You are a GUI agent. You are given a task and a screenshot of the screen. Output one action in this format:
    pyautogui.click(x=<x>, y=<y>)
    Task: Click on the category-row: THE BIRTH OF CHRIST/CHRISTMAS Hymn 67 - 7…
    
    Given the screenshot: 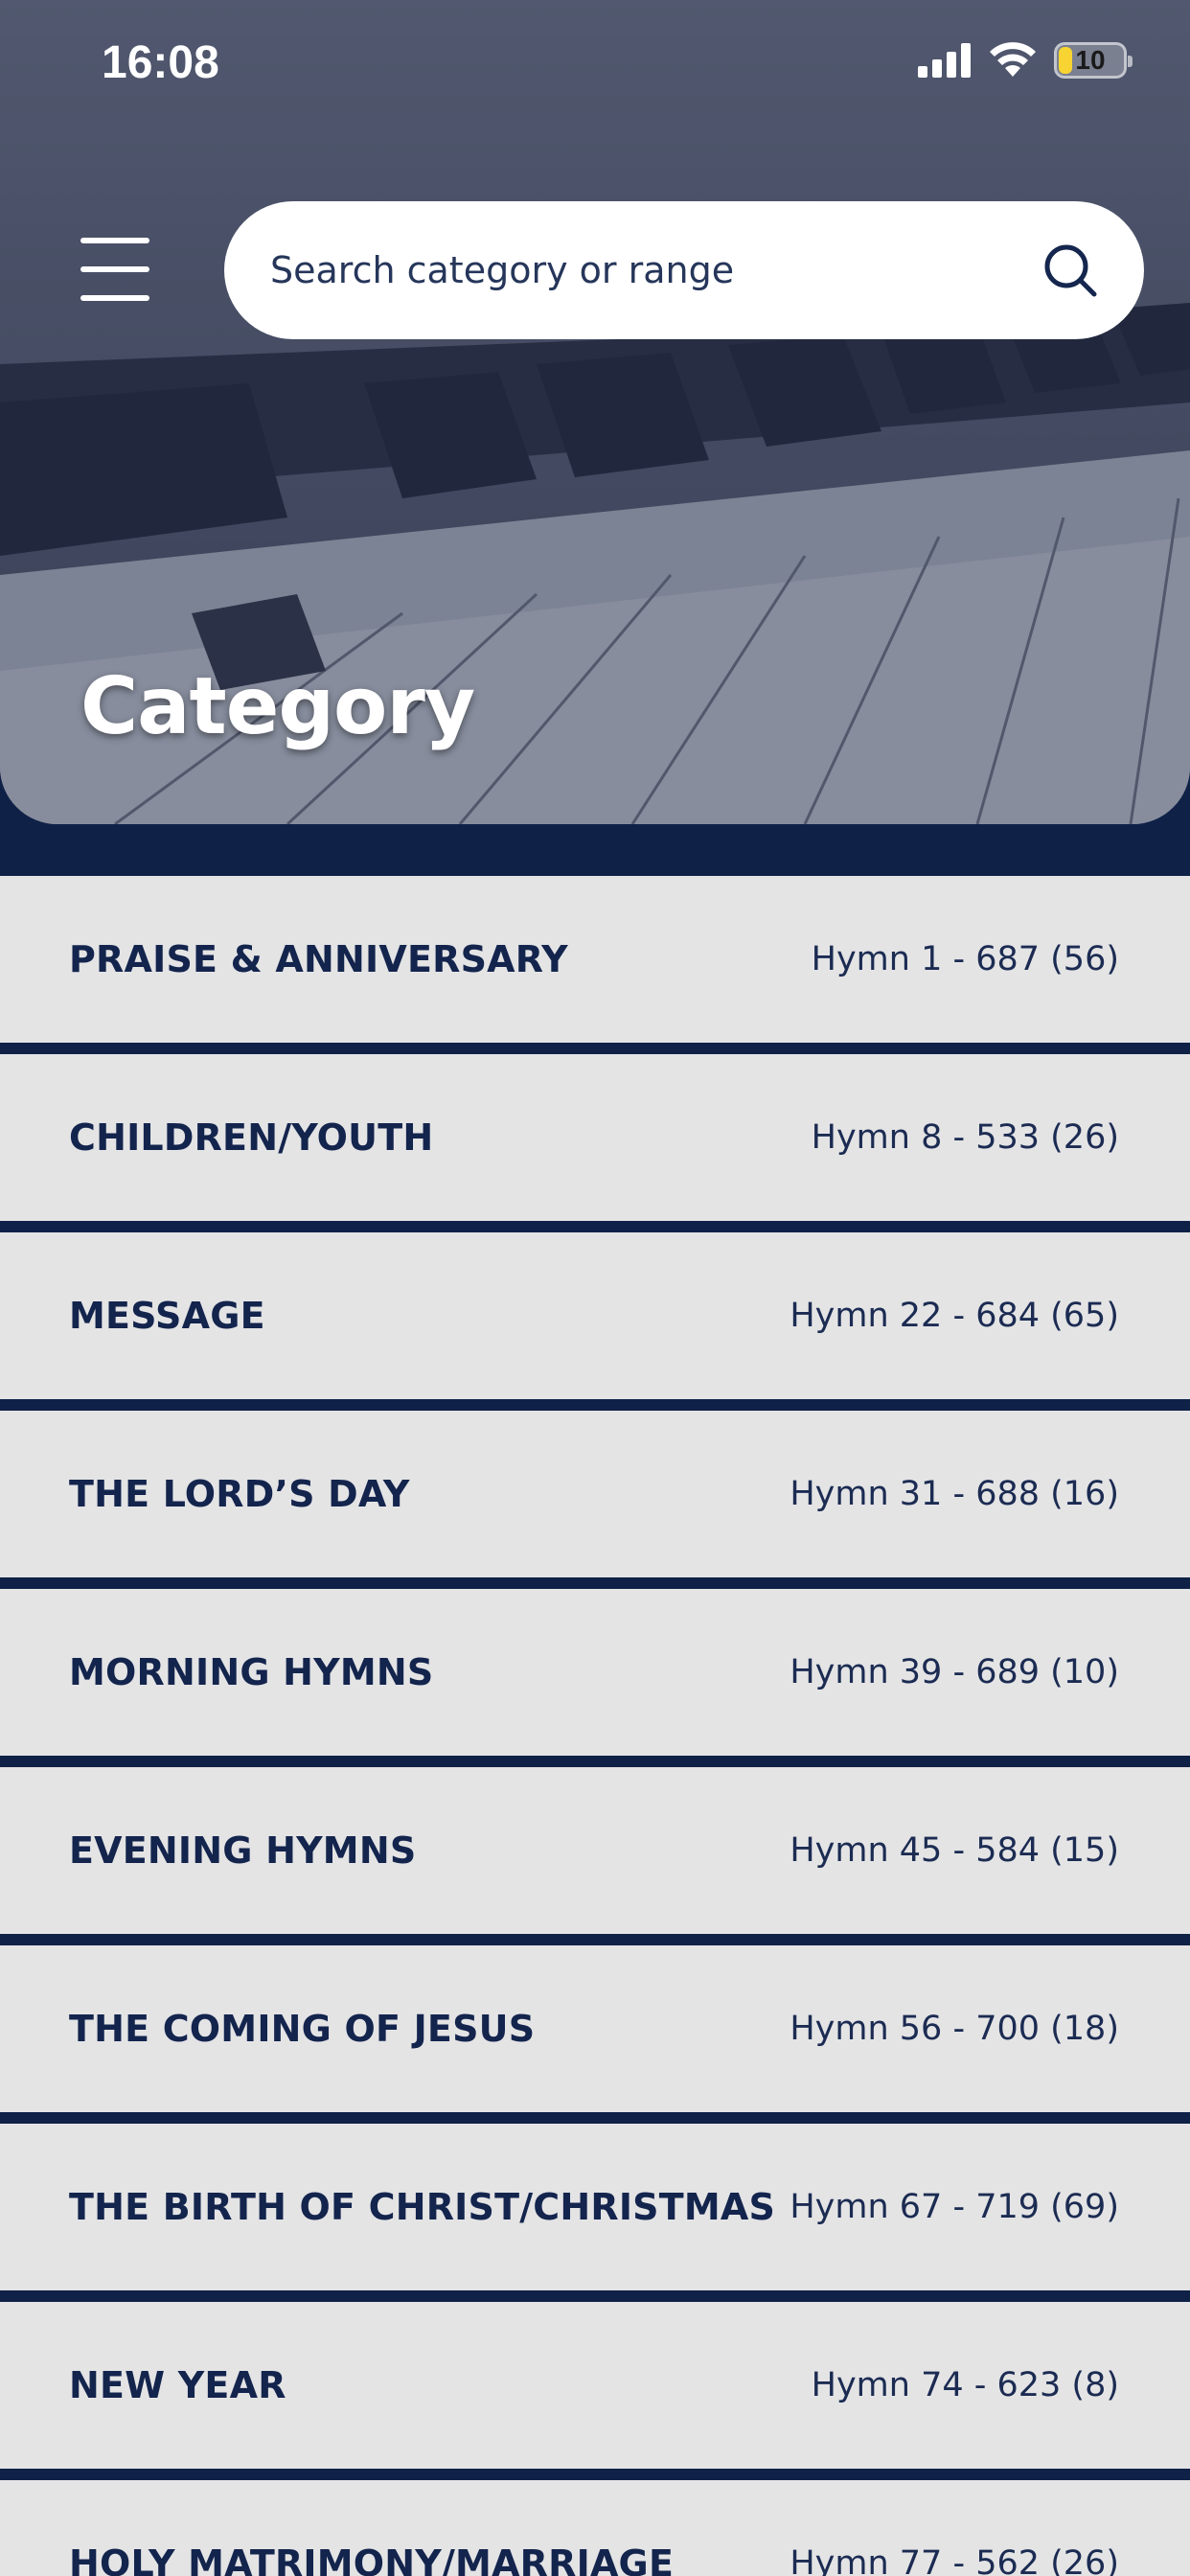 What is the action you would take?
    pyautogui.click(x=595, y=2207)
    